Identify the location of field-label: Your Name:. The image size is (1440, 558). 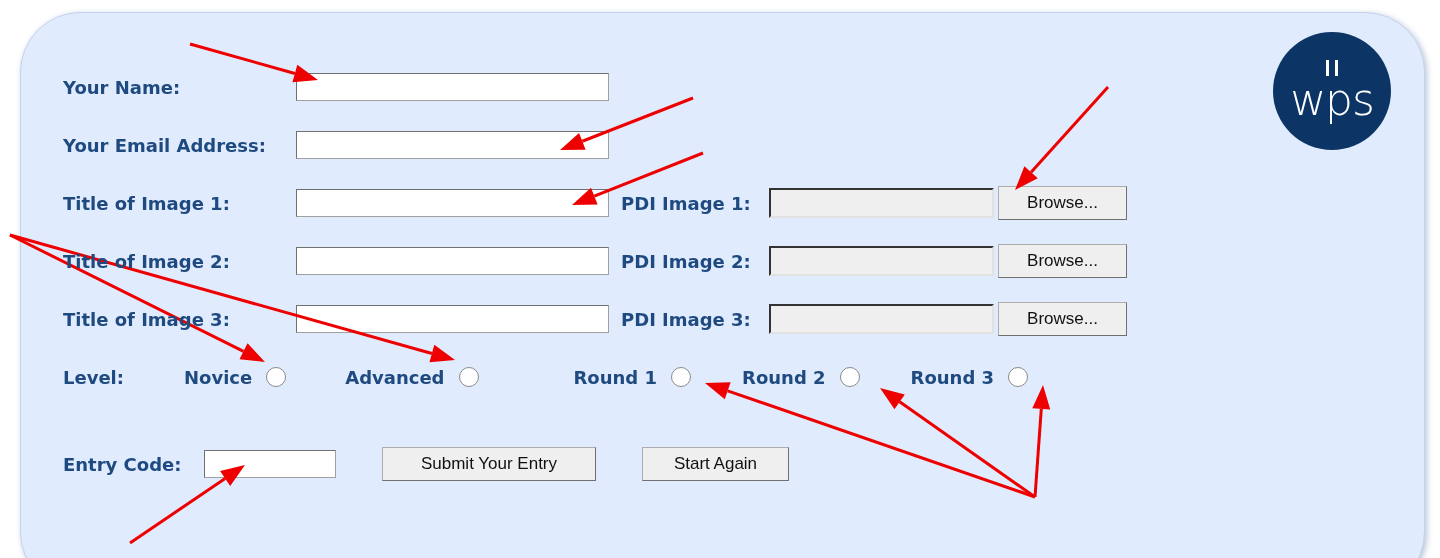
(122, 87).